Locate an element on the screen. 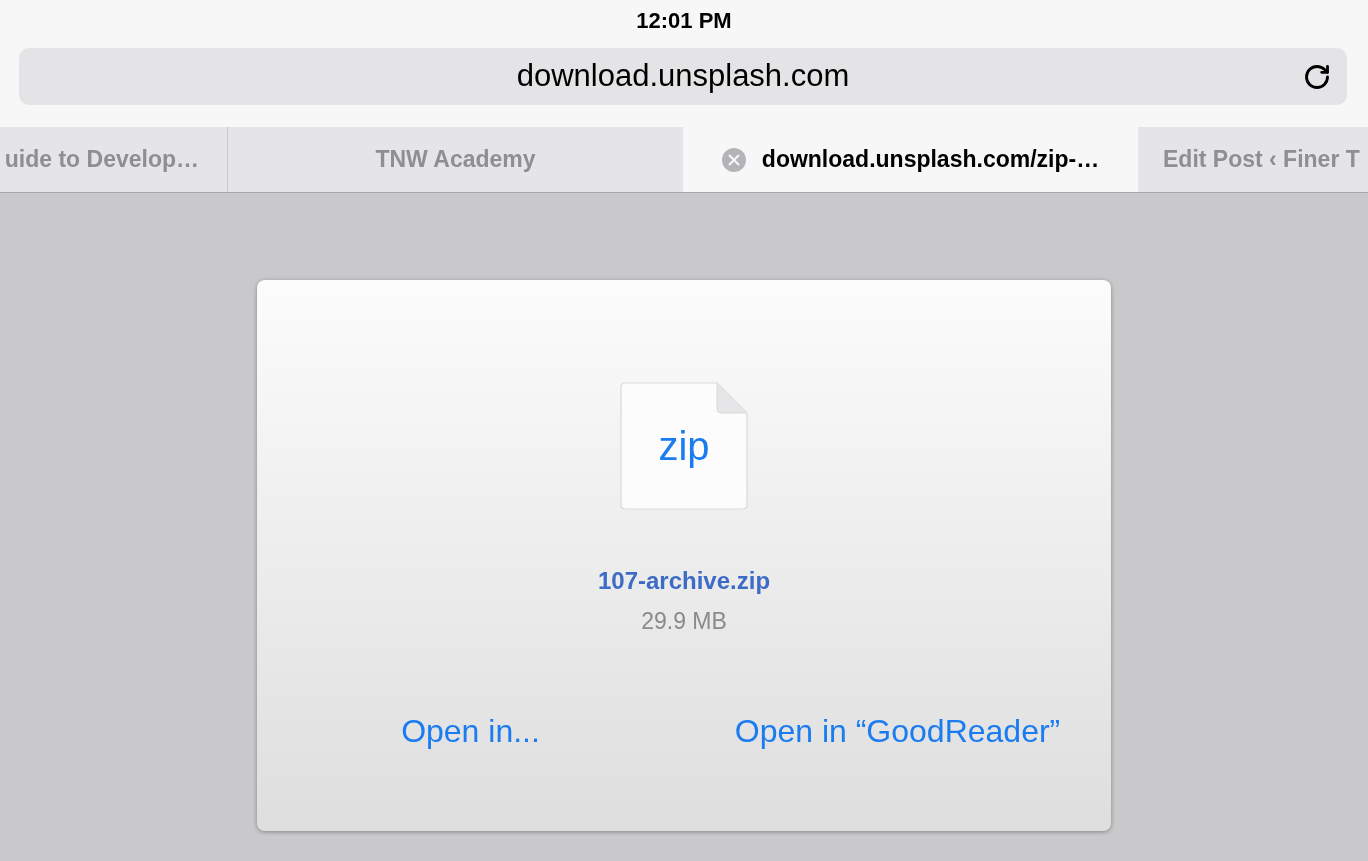 This screenshot has height=861, width=1368. url-text: download.unsplash.com is located at coordinates (683, 76).